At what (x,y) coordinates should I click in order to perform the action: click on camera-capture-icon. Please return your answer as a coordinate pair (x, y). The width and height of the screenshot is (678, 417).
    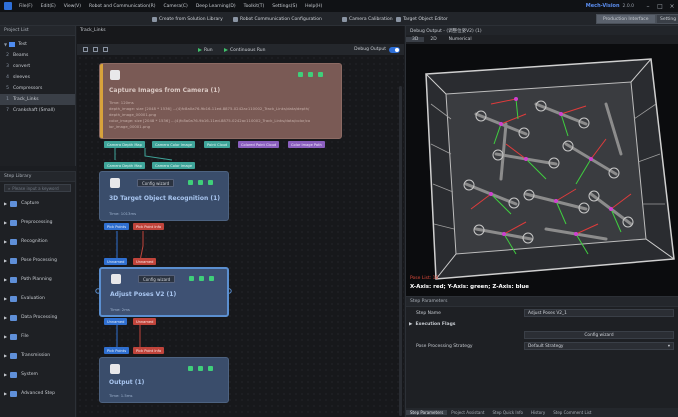
    Looking at the image, I should click on (115, 75).